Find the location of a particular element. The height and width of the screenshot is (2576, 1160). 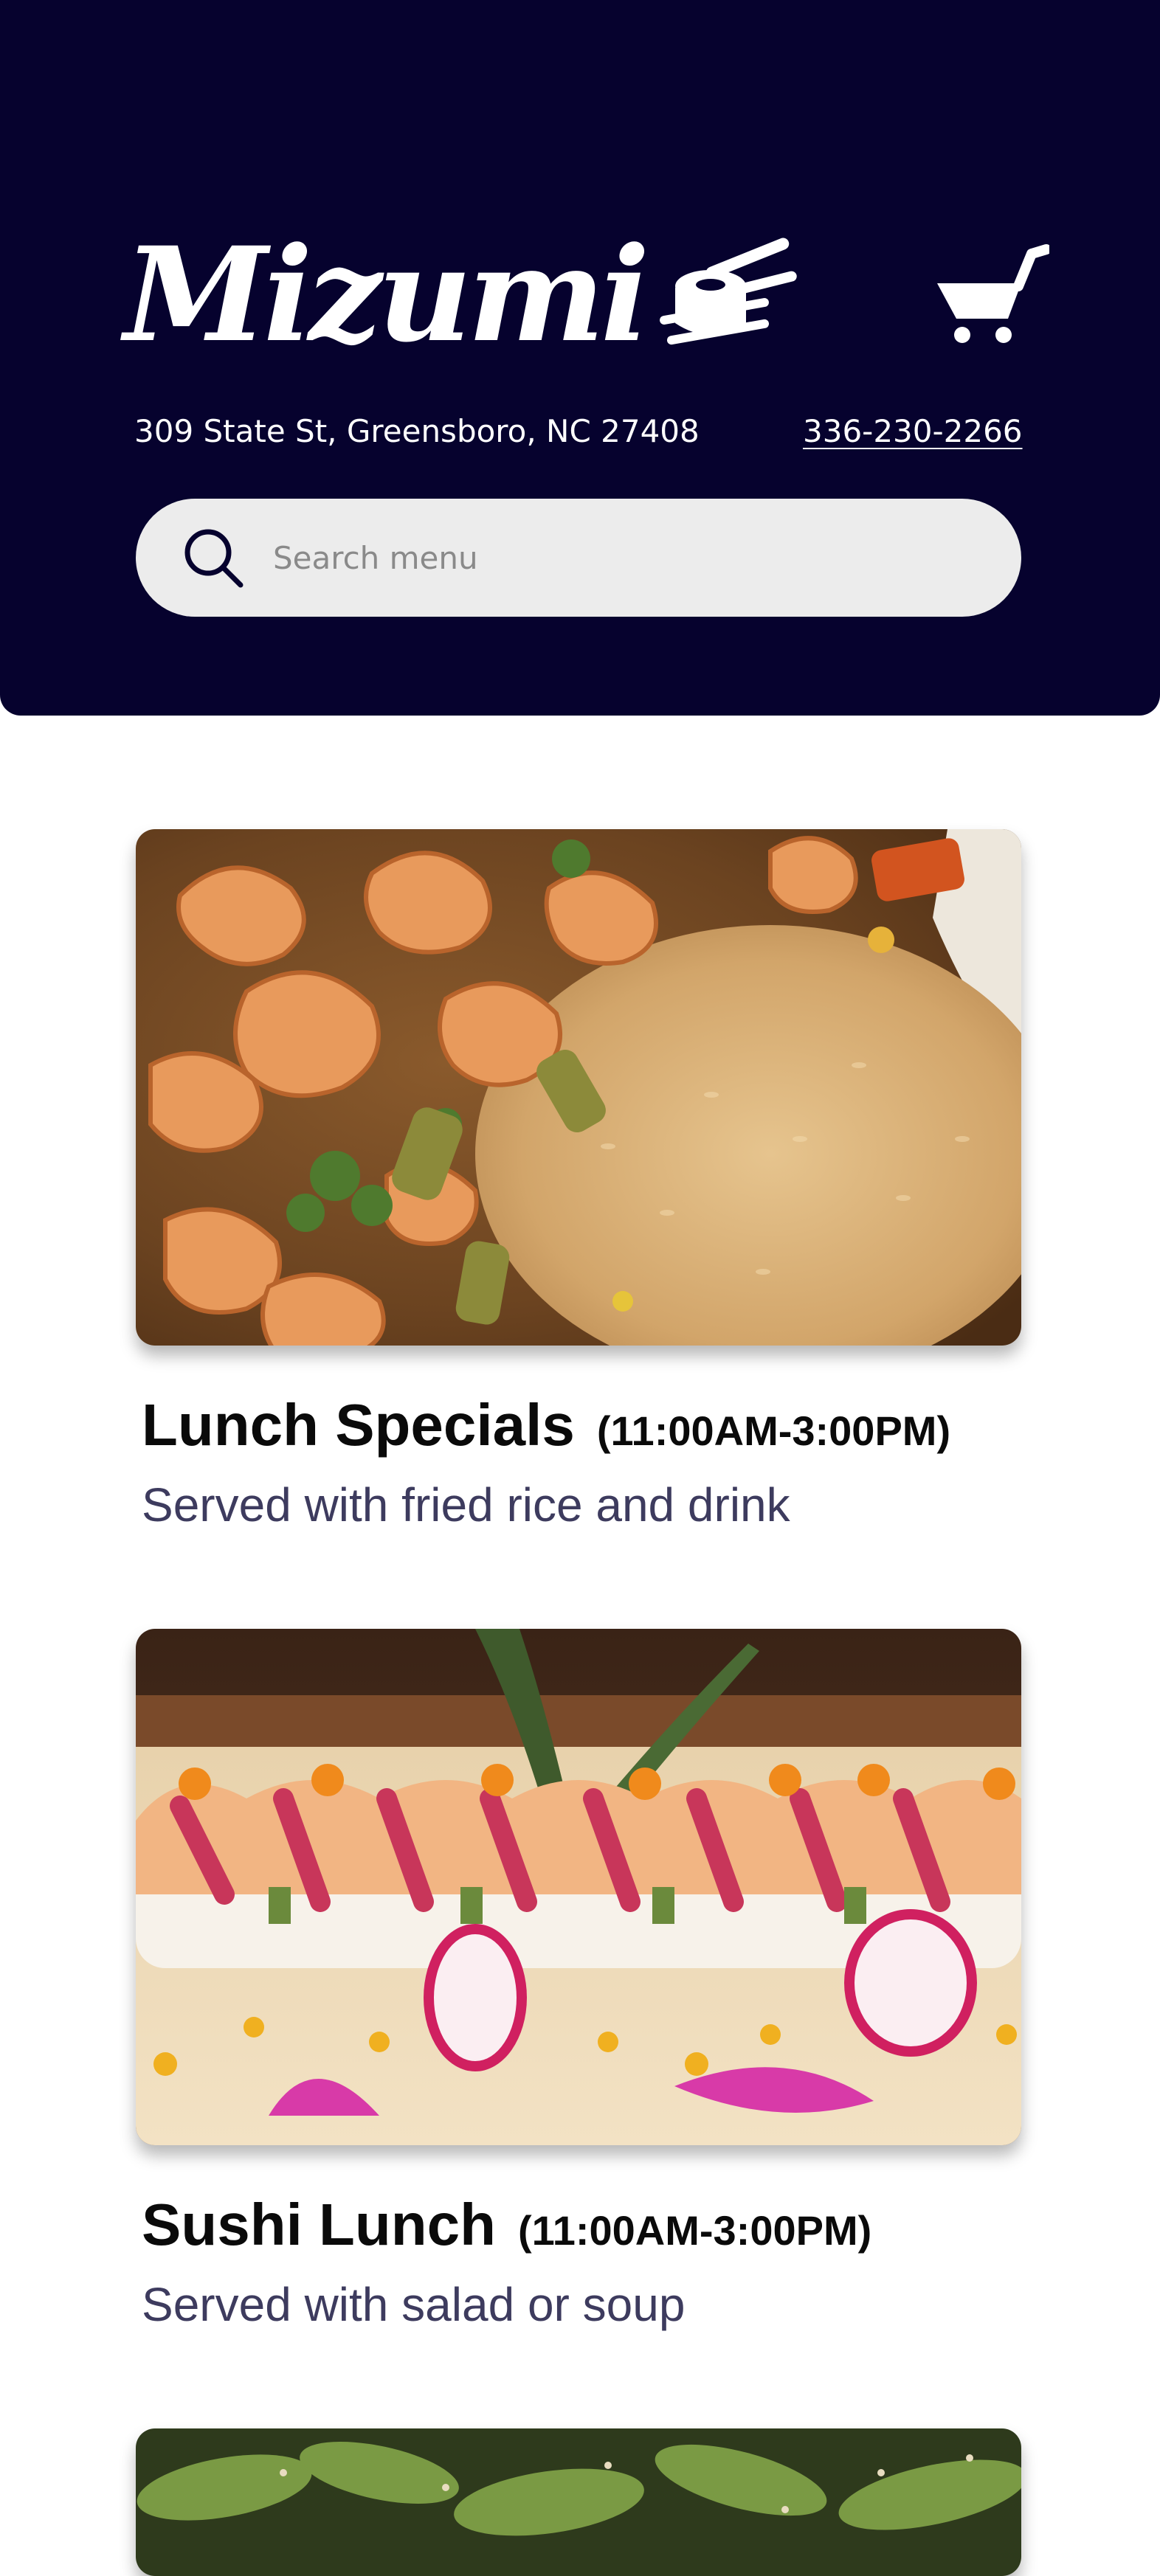

logo: Mizumi is located at coordinates (461, 295).